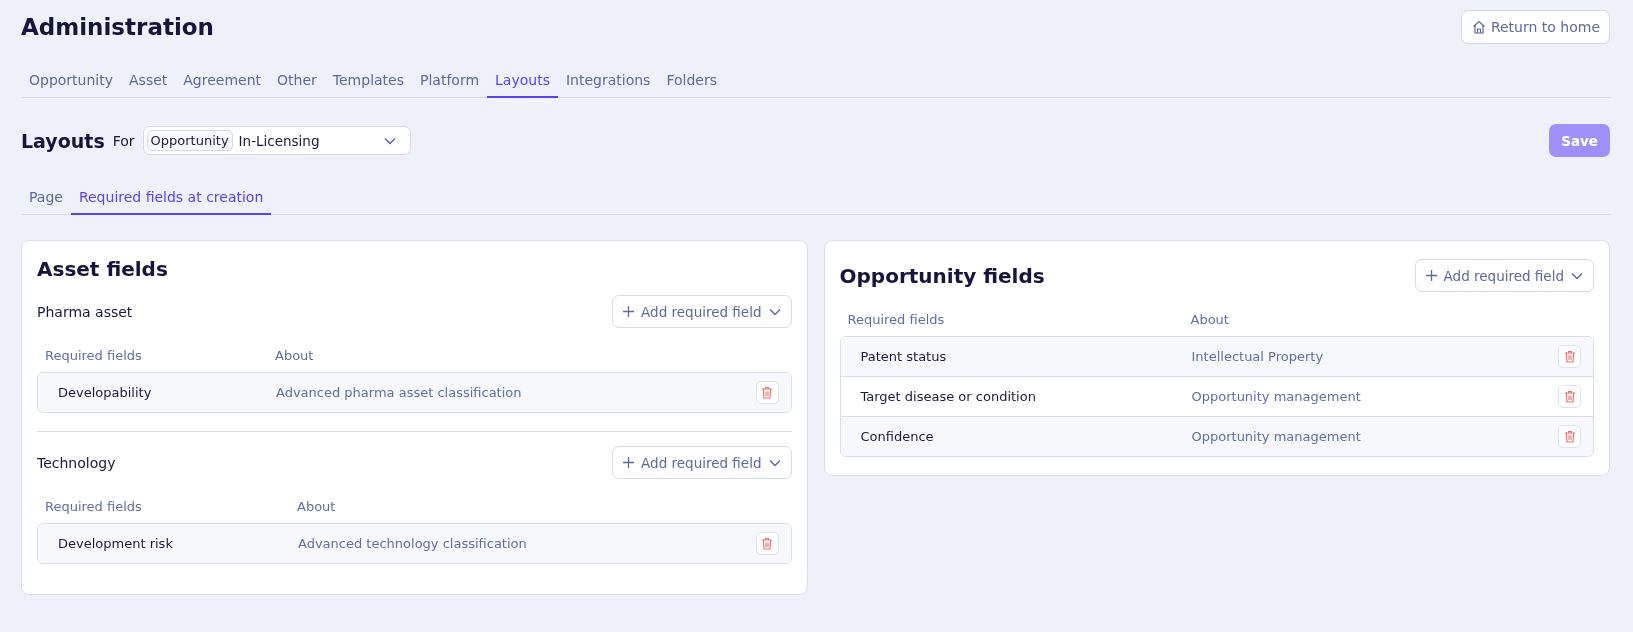 The image size is (1633, 632). What do you see at coordinates (46, 202) in the screenshot?
I see `layout-tab: Page` at bounding box center [46, 202].